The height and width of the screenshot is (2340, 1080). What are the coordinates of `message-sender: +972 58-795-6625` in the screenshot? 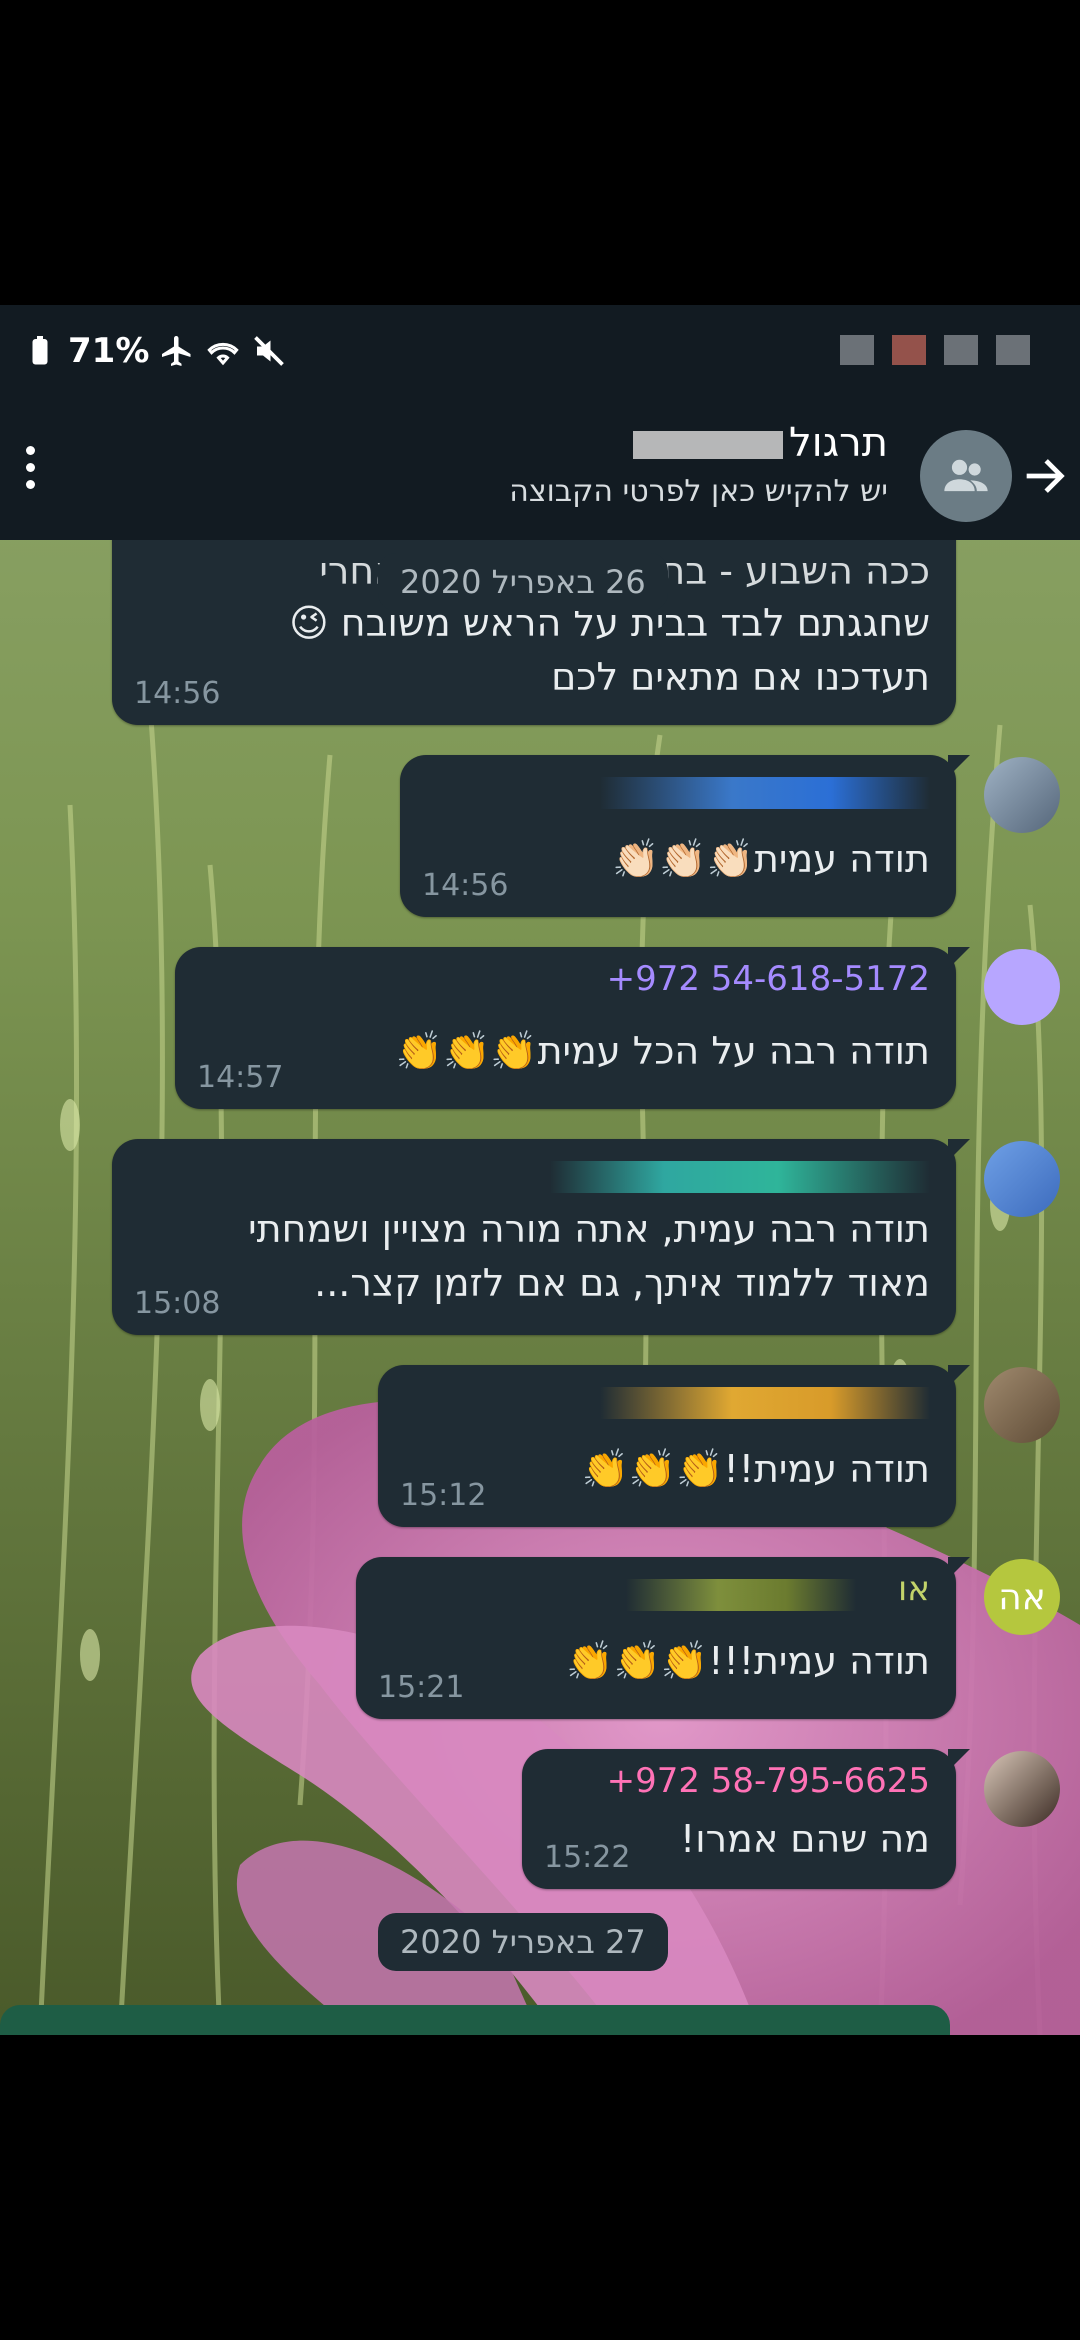 It's located at (768, 1781).